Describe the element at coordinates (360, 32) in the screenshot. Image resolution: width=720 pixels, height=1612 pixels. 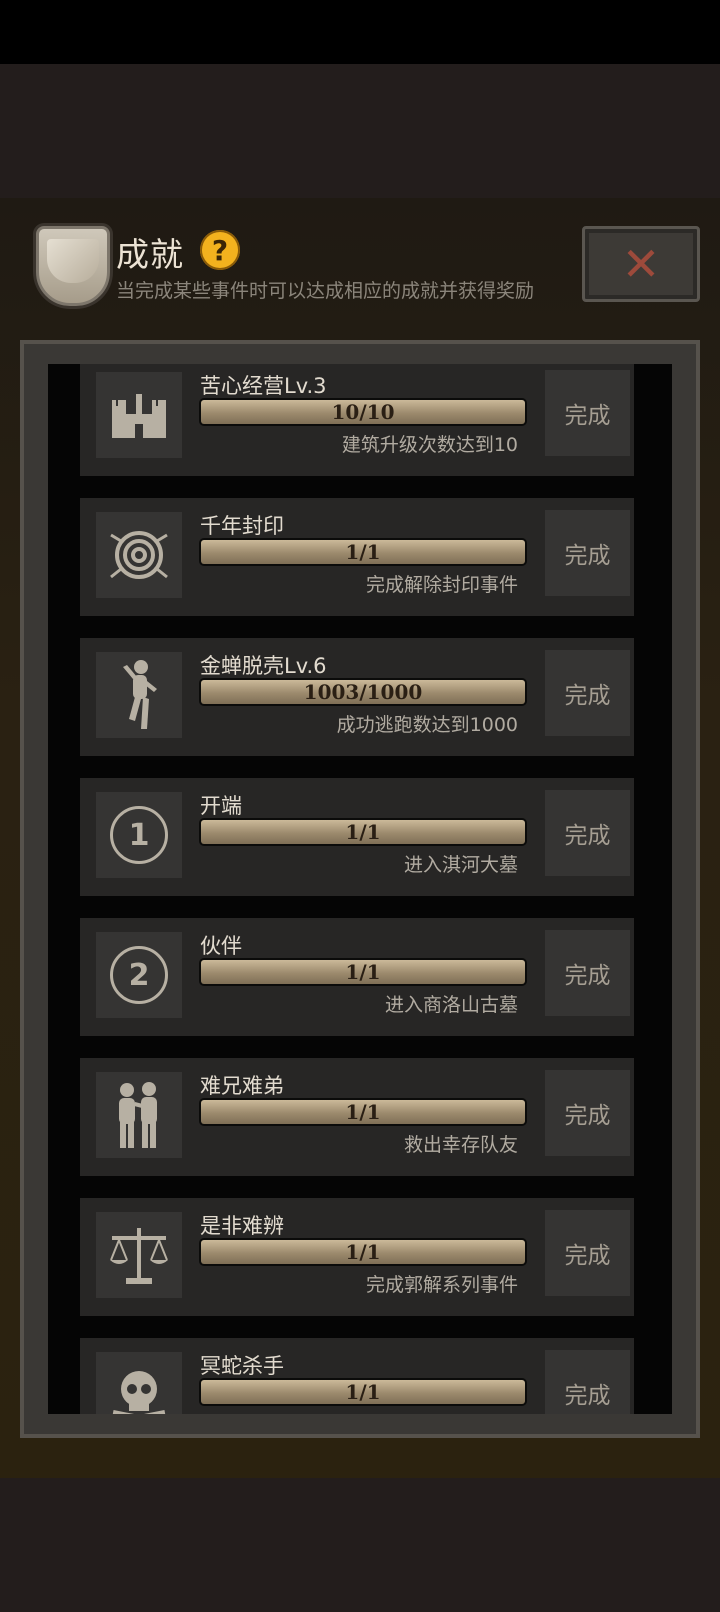
I see `status-bar` at that location.